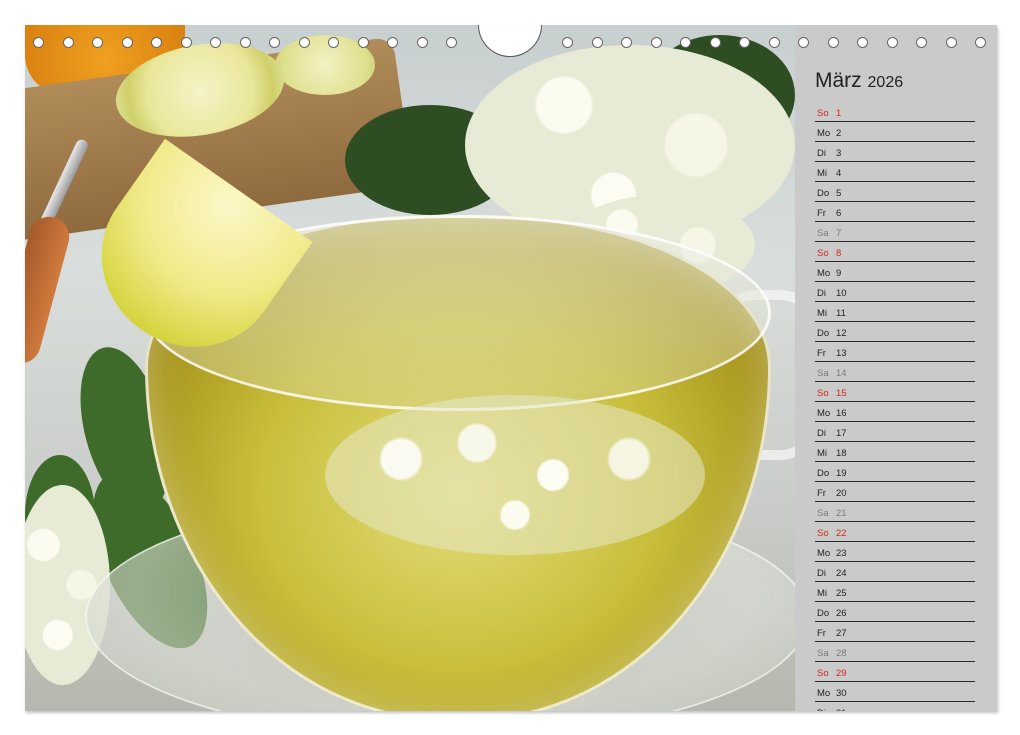 The height and width of the screenshot is (735, 1020). I want to click on day-row: Mo 9, so click(895, 272).